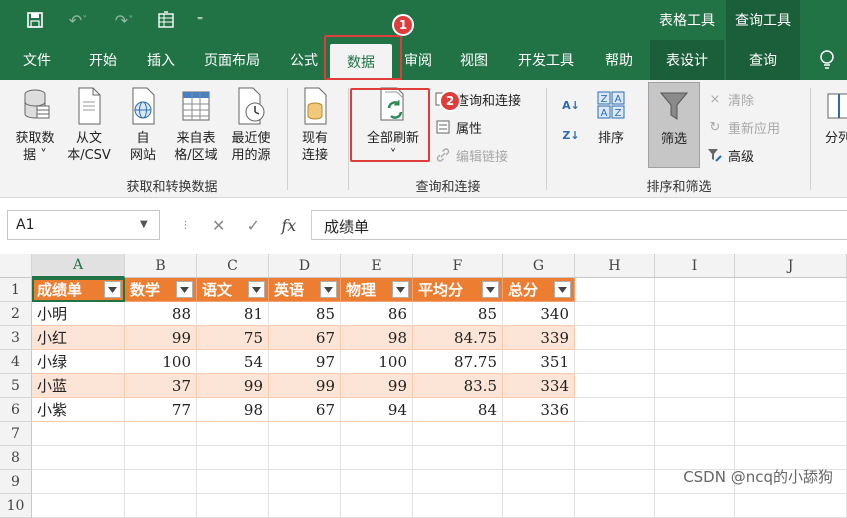  What do you see at coordinates (458, 127) in the screenshot?
I see `properties-button: 属性` at bounding box center [458, 127].